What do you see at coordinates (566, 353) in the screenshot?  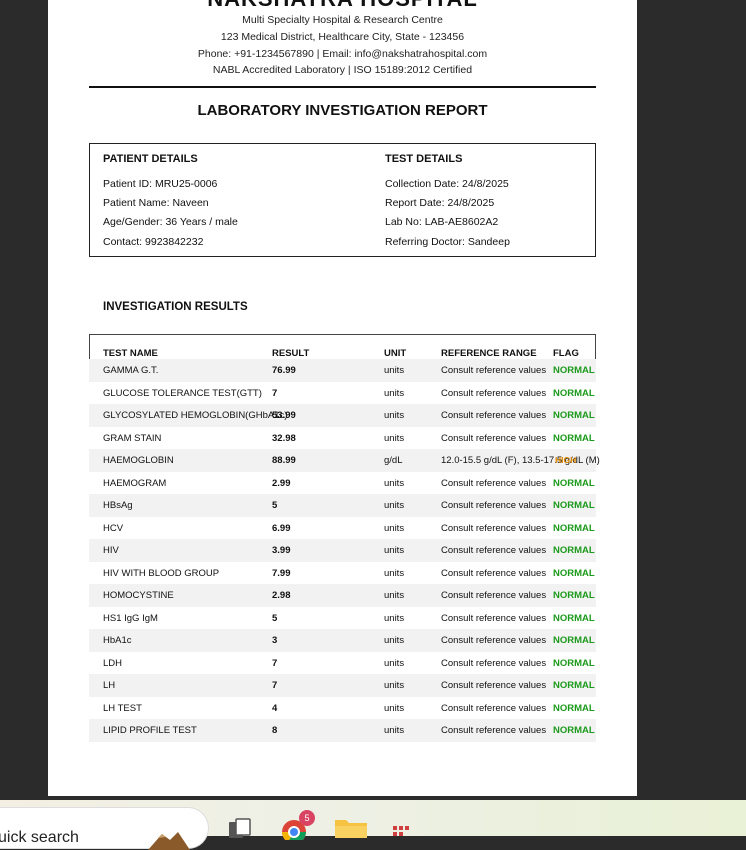 I see `col-flag: FLAG` at bounding box center [566, 353].